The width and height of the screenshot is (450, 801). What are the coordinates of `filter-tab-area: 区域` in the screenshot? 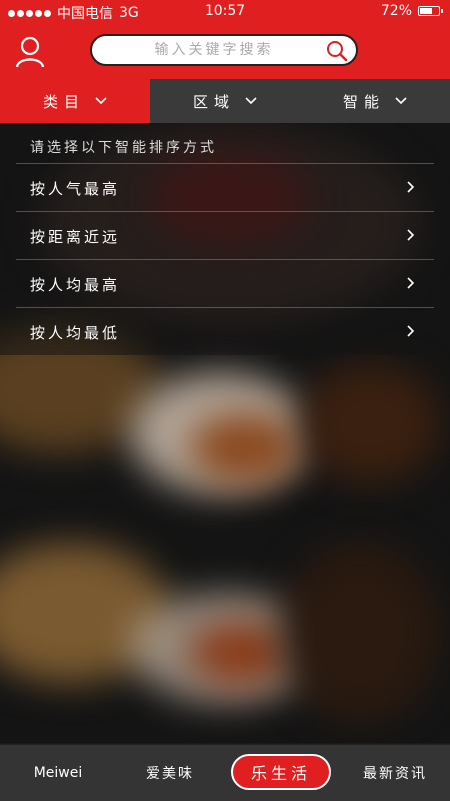 It's located at (225, 101).